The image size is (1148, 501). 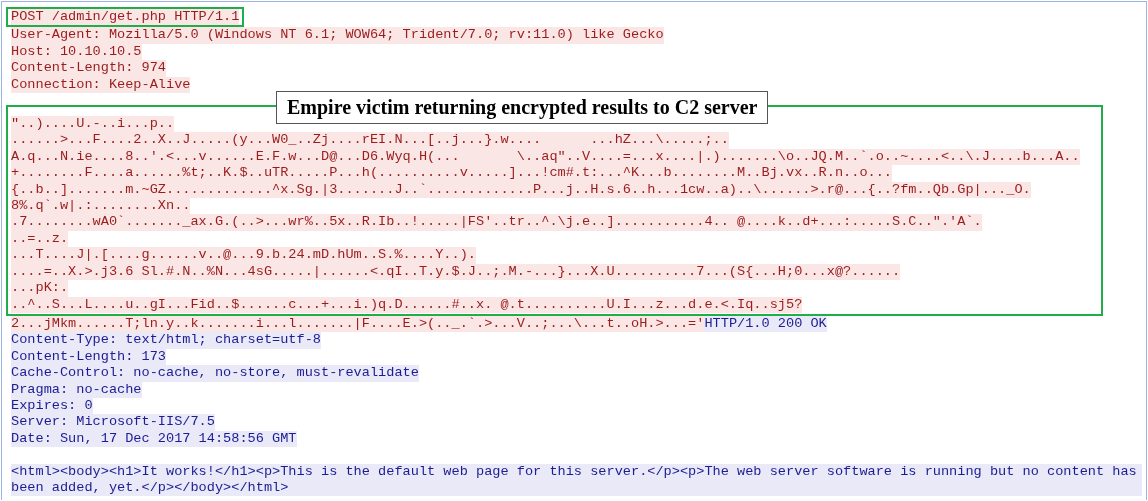 What do you see at coordinates (370, 140) in the screenshot?
I see `client-data-text: ......>...F....2..X..J.....(y...W0_..Zj....rEI.N...[..j...}.w.... ...hZ...\.....;..` at bounding box center [370, 140].